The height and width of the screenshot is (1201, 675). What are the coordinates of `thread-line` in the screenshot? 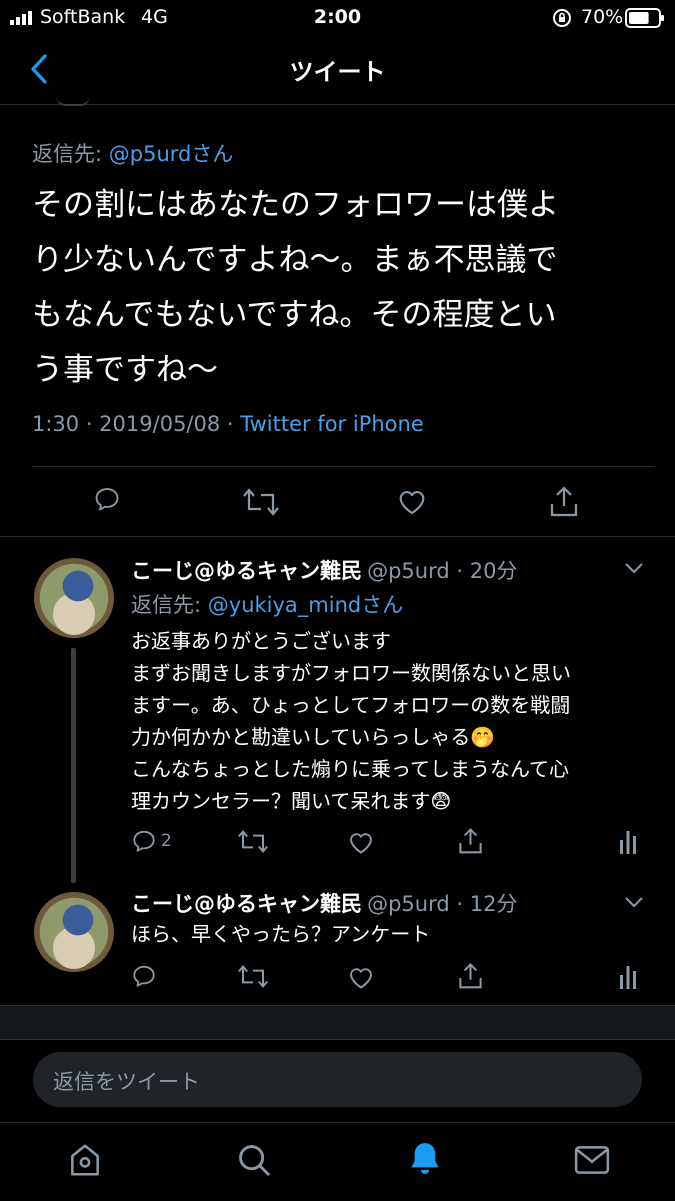 It's located at (73, 765).